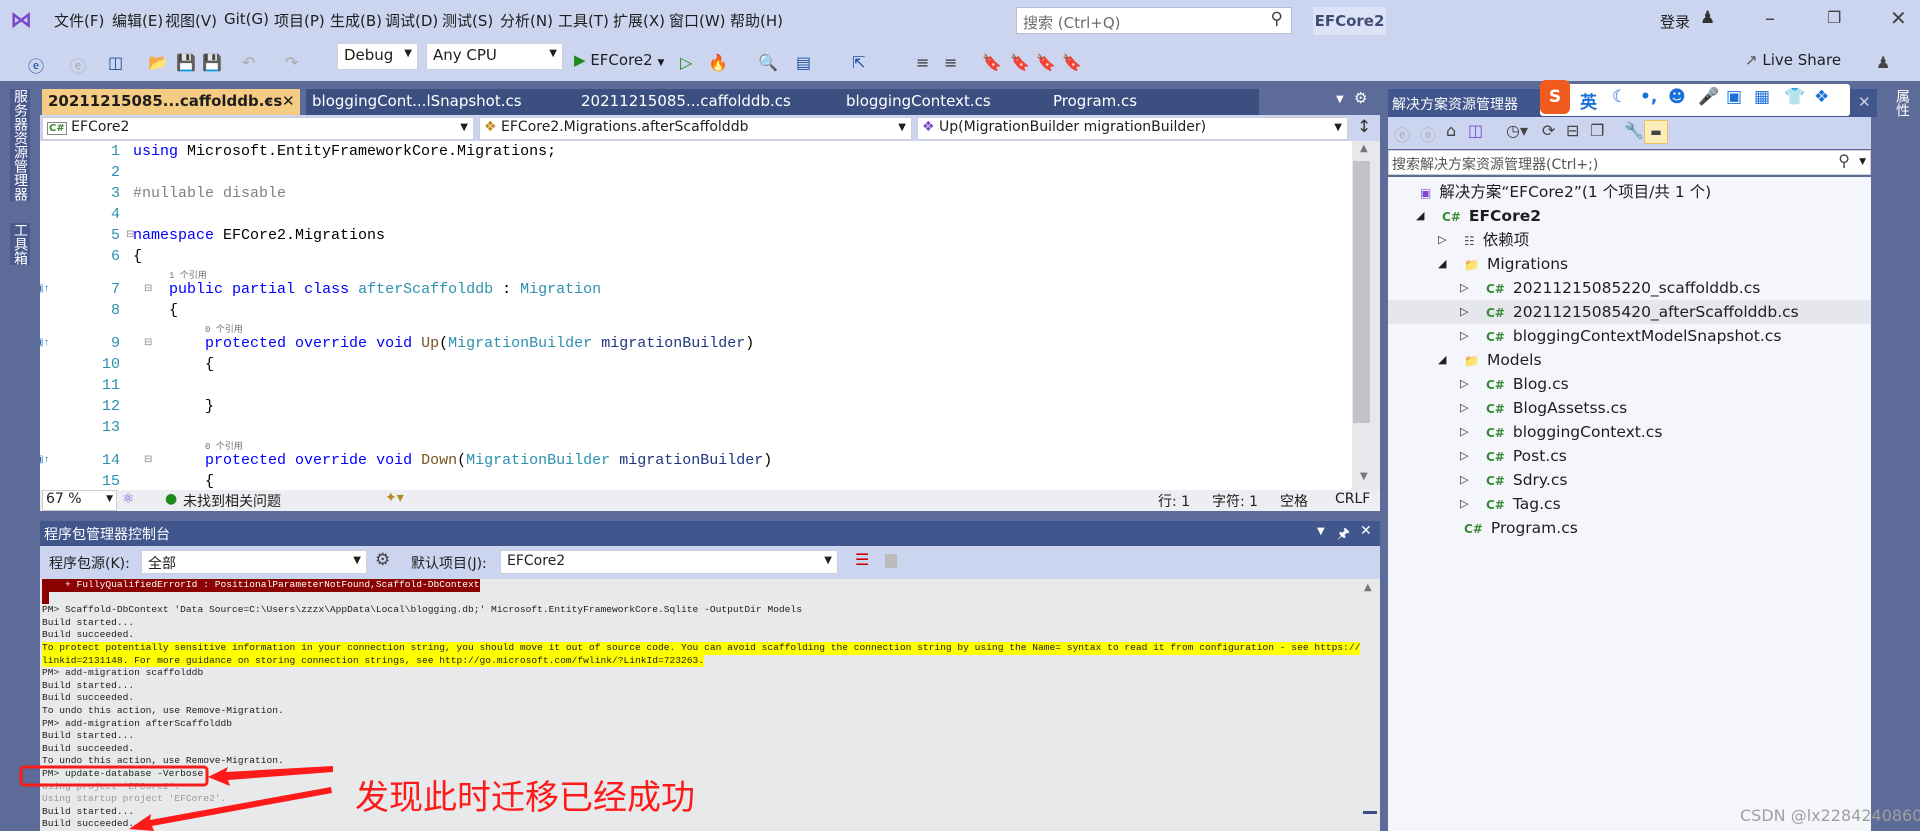 Image resolution: width=1920 pixels, height=831 pixels. Describe the element at coordinates (230, 809) in the screenshot. I see `arrow-to-build-succeeded` at that location.